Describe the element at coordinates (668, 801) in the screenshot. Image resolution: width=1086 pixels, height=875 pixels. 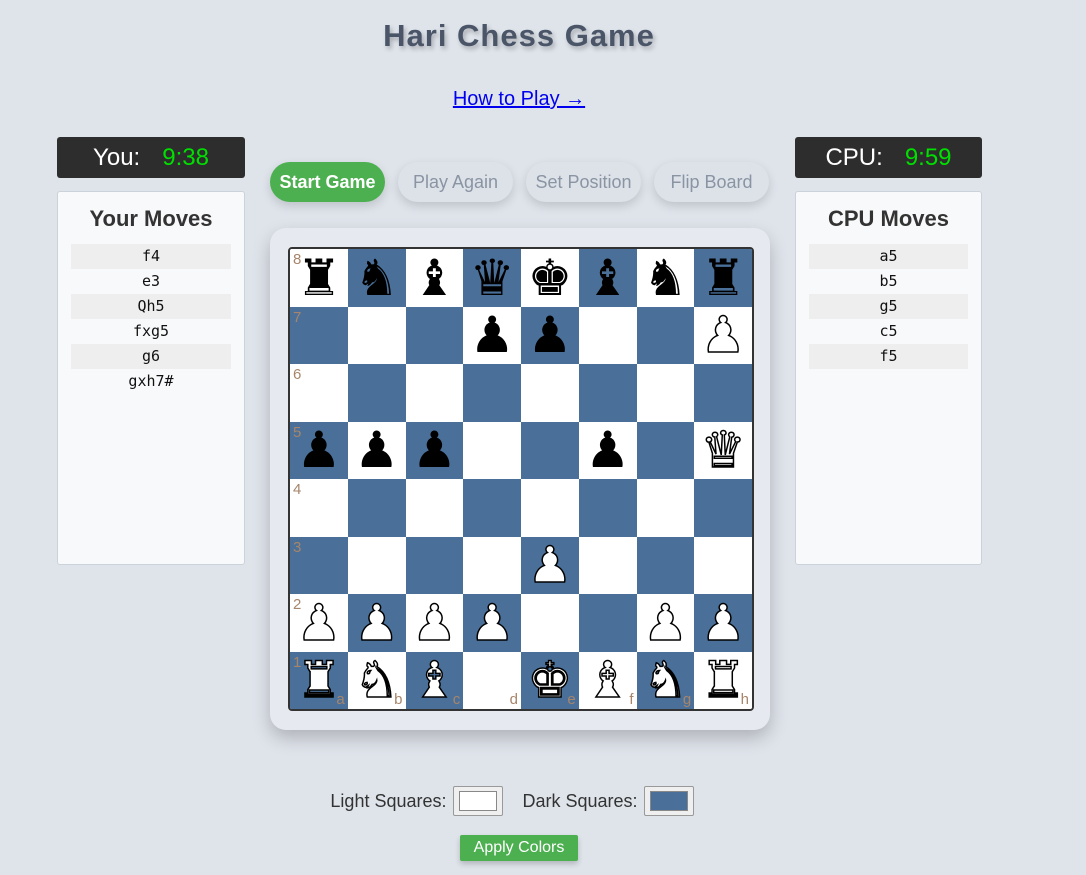
I see `dark-color-picker` at that location.